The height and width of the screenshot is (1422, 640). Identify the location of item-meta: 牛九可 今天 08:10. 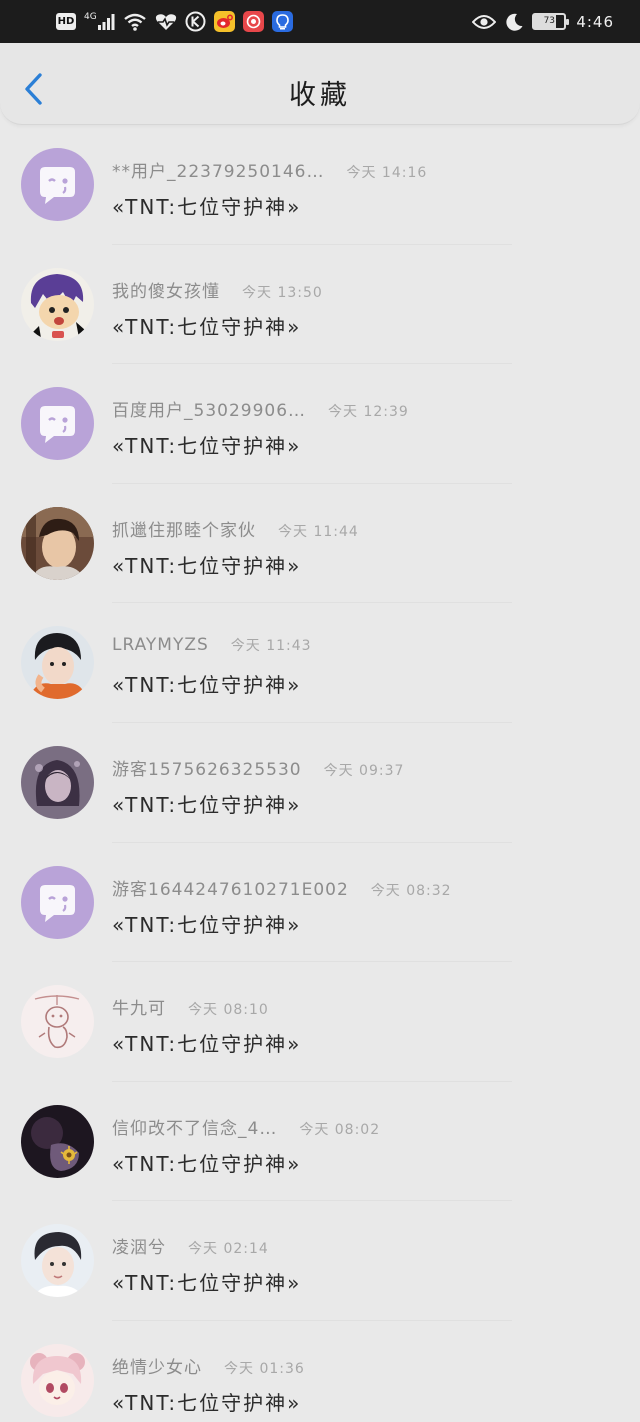
(190, 1006).